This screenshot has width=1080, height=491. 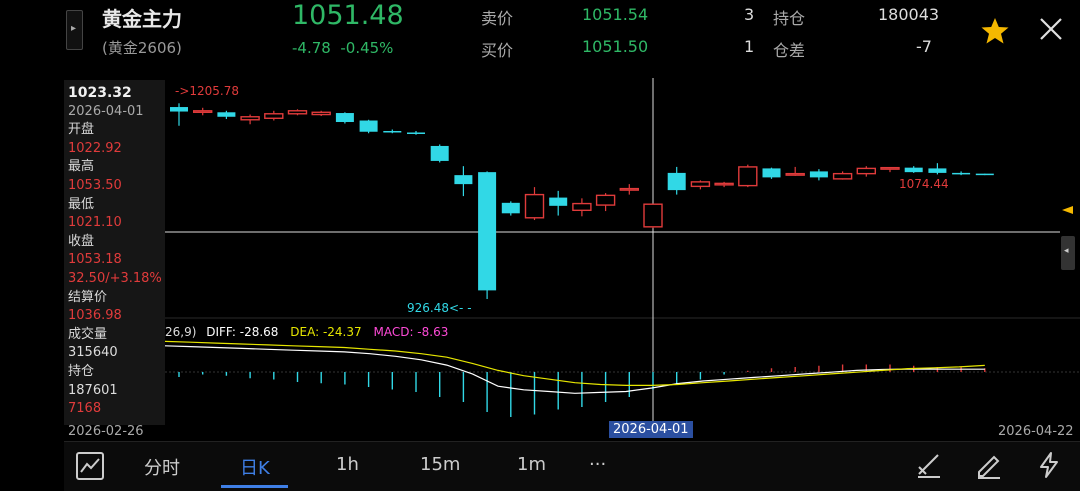 I want to click on bid-label: 买价, so click(x=497, y=50).